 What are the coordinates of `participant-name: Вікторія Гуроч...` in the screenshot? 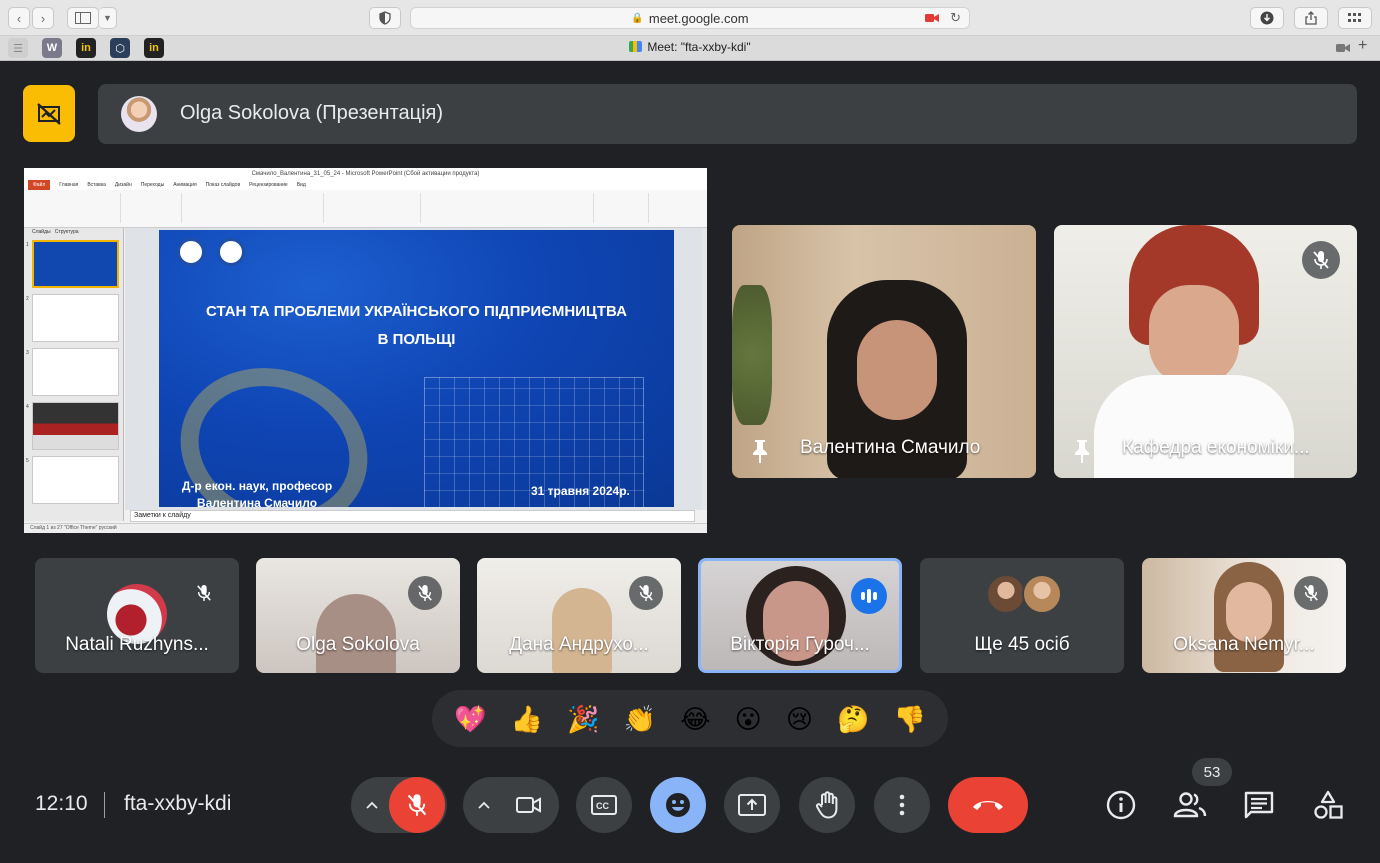 It's located at (800, 644).